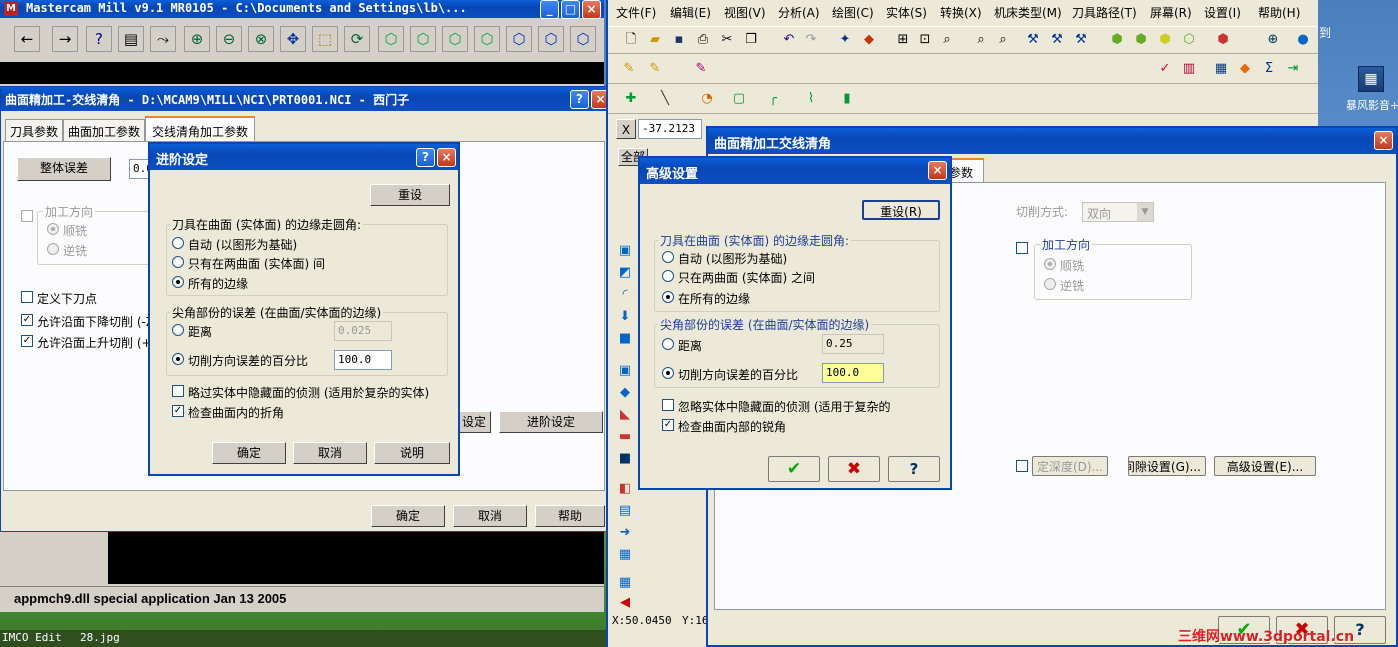 This screenshot has width=1398, height=647. What do you see at coordinates (1189, 69) in the screenshot?
I see `bar-chart-icon: ▥` at bounding box center [1189, 69].